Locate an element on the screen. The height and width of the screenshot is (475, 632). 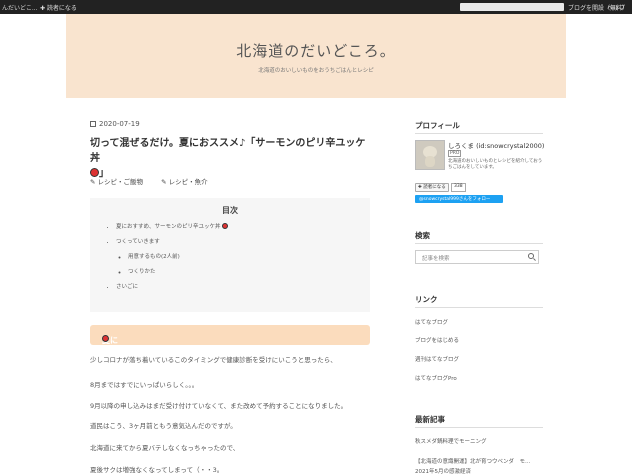
sidebar-link: ブログをはじめる is located at coordinates (437, 340).